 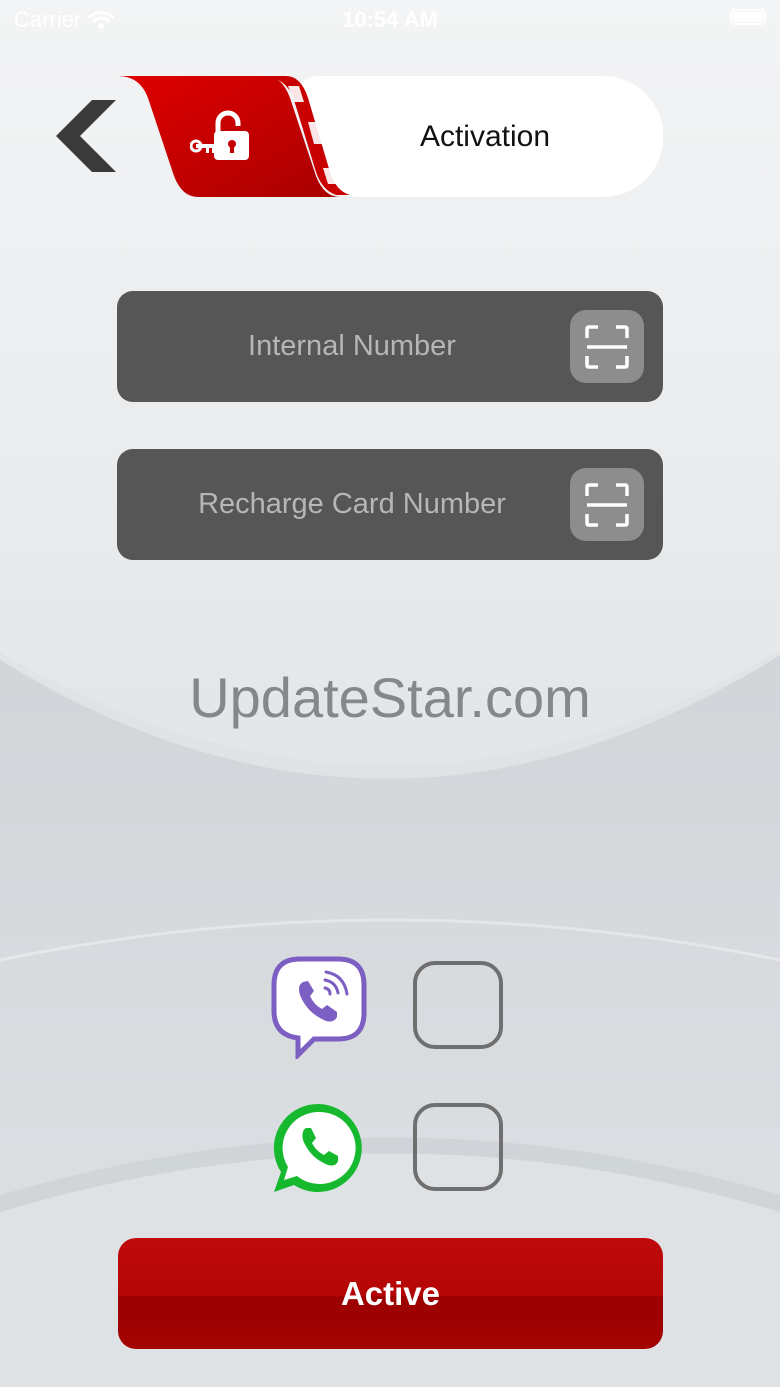 I want to click on watermark: UpdateStar.com, so click(x=390, y=697).